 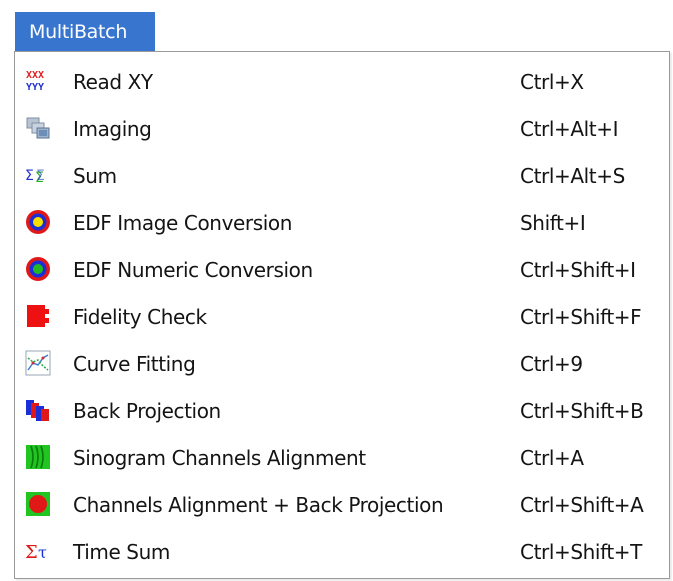 I want to click on time-sum-icon: Σ τ, so click(x=36, y=552).